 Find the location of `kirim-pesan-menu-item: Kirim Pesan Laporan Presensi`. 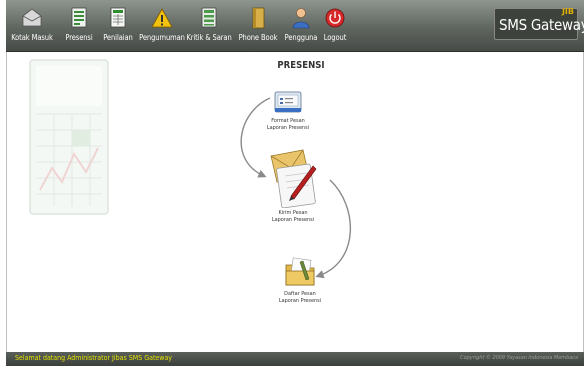

kirim-pesan-menu-item: Kirim Pesan Laporan Presensi is located at coordinates (293, 185).